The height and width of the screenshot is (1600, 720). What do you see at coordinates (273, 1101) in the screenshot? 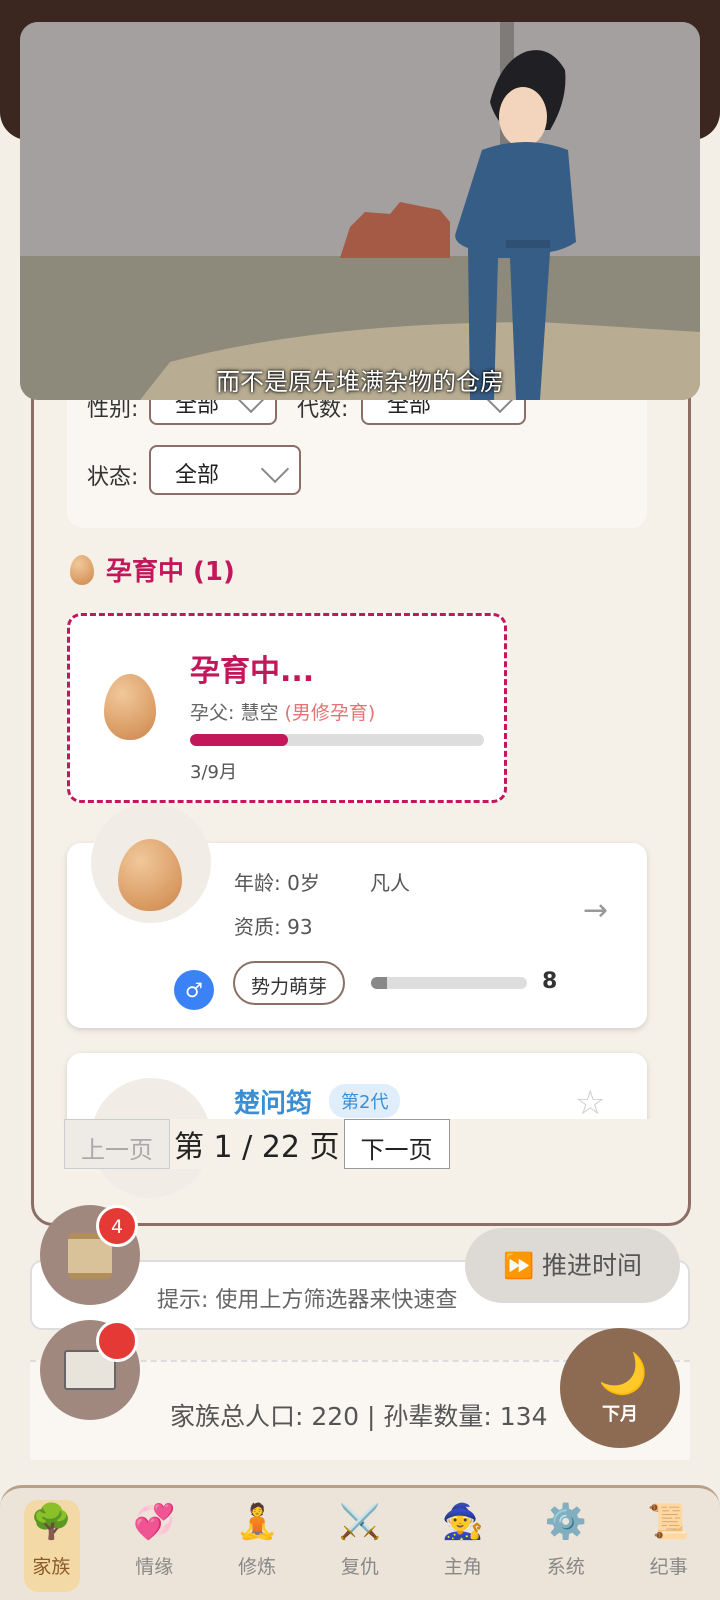
I see `character-name: 楚问筠` at bounding box center [273, 1101].